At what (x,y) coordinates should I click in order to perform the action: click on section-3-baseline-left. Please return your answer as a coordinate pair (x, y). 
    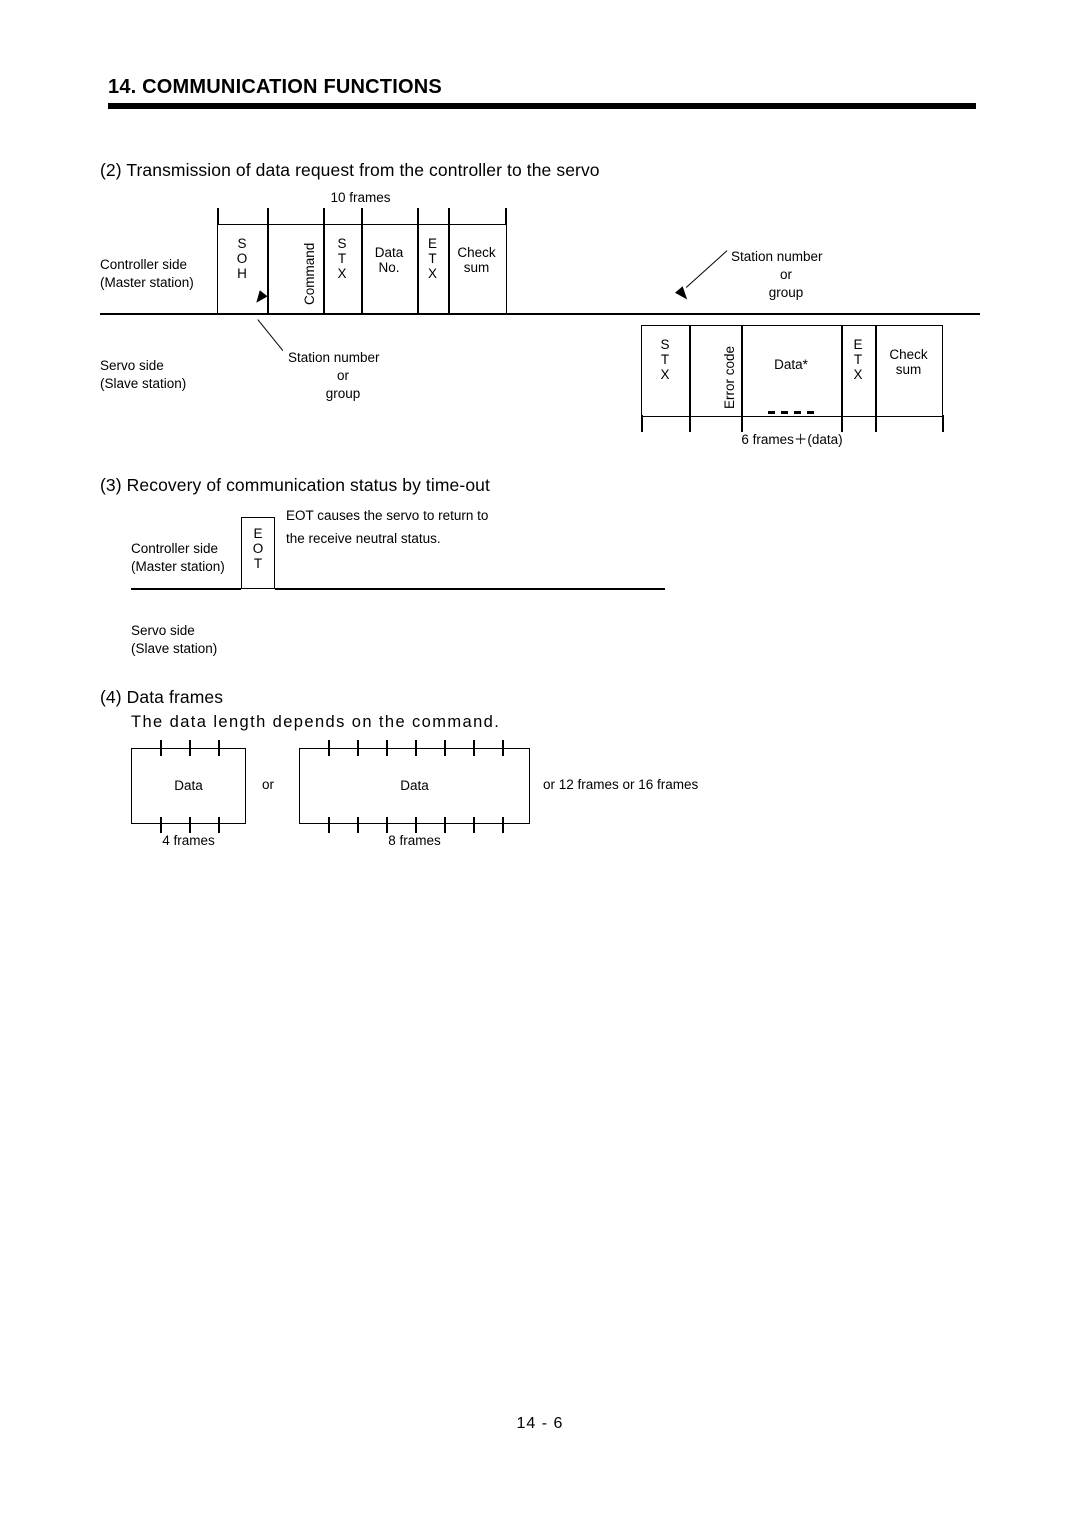
    Looking at the image, I should click on (186, 589).